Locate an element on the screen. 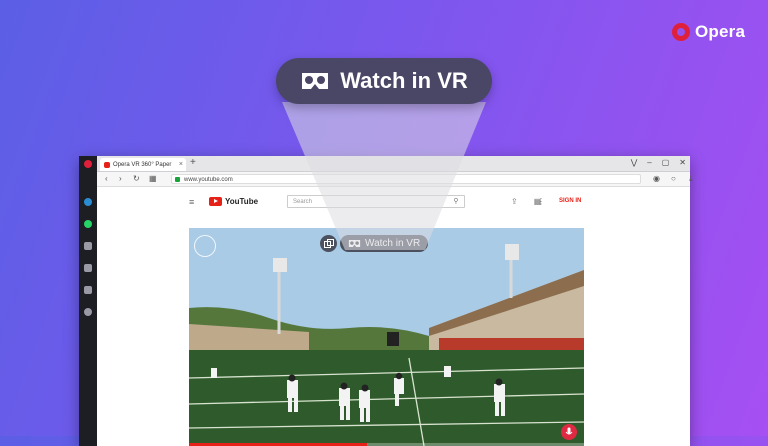  youtube-header: ≡ YouTube Search ⚲ ⇪ ▦ ⋮ SIGN IN is located at coordinates (393, 202).